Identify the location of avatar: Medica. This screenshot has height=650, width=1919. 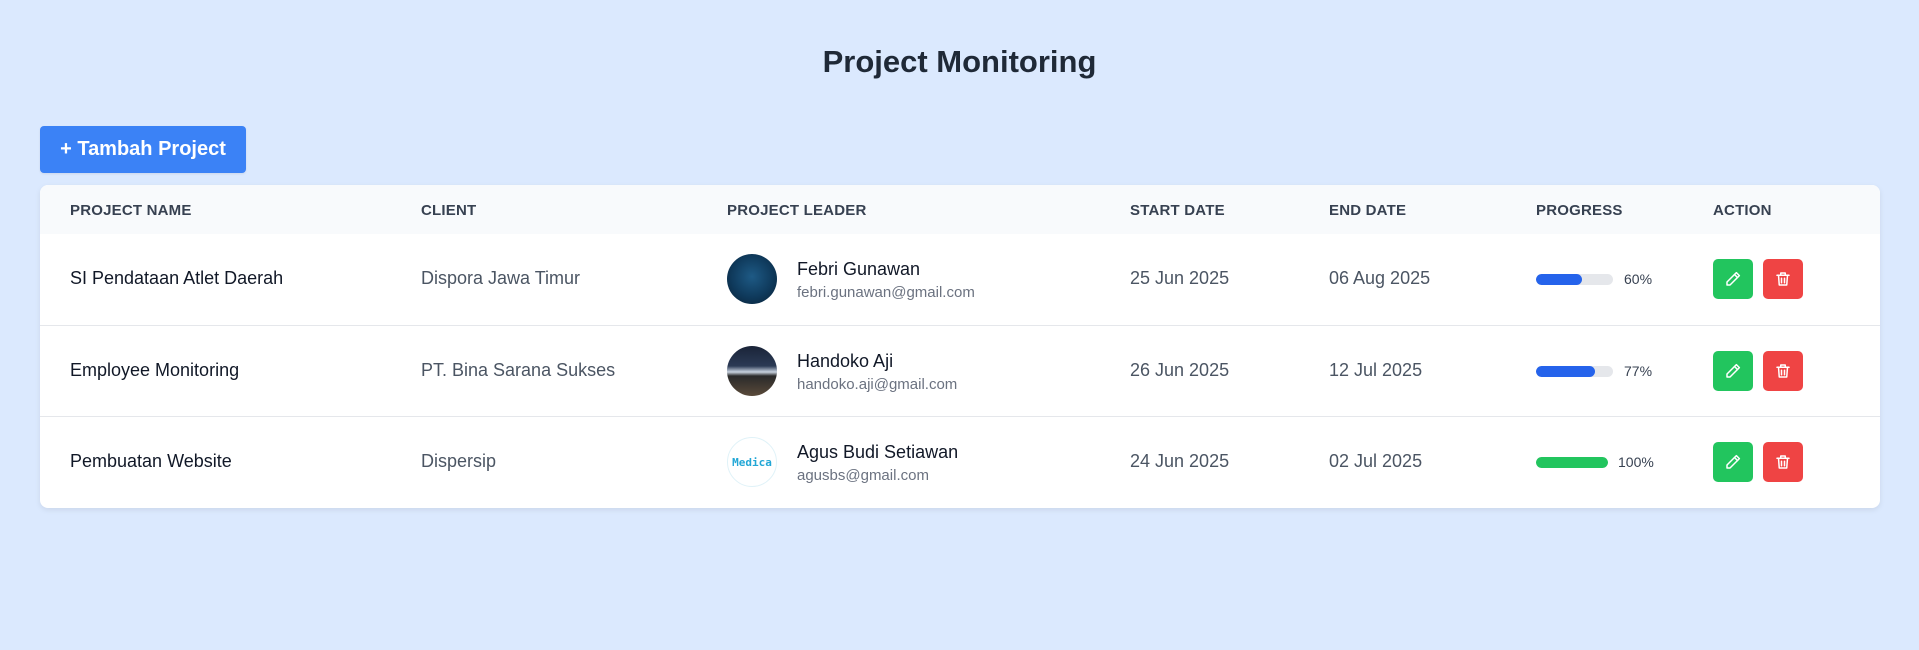
(752, 462).